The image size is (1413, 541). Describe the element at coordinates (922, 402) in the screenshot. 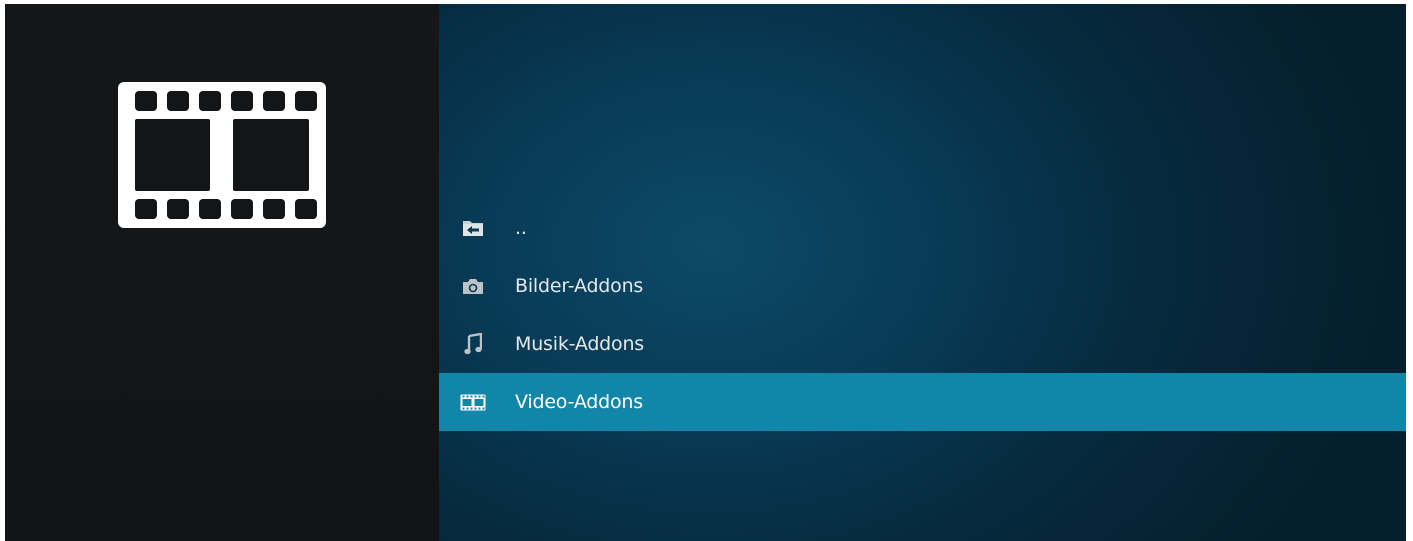

I see `list-item-video-addons: Video-Addons` at that location.